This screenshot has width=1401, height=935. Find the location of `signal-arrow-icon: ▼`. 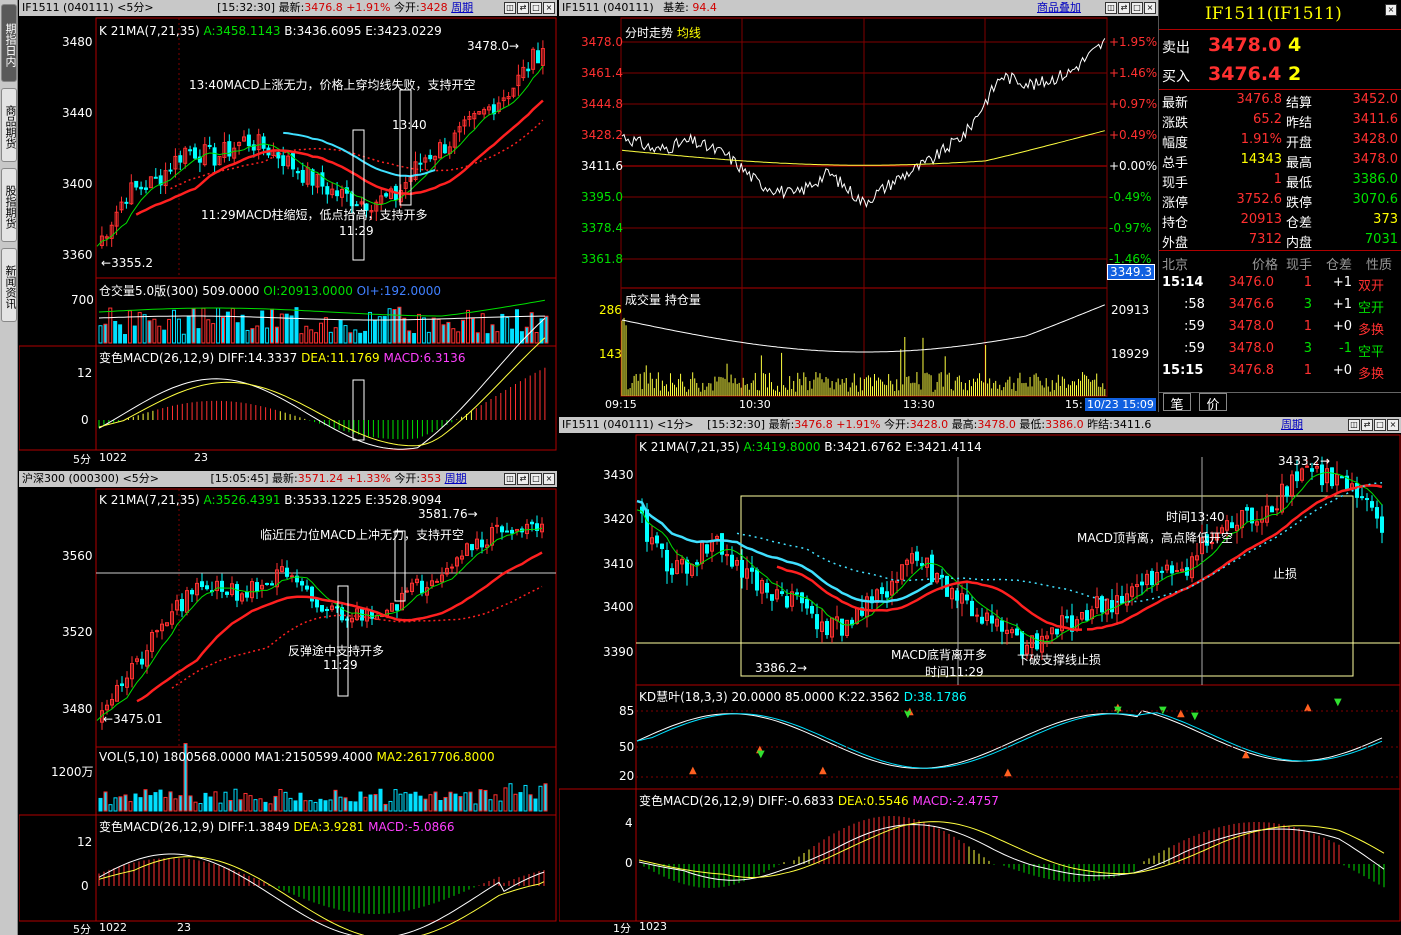

signal-arrow-icon: ▼ is located at coordinates (1195, 716).